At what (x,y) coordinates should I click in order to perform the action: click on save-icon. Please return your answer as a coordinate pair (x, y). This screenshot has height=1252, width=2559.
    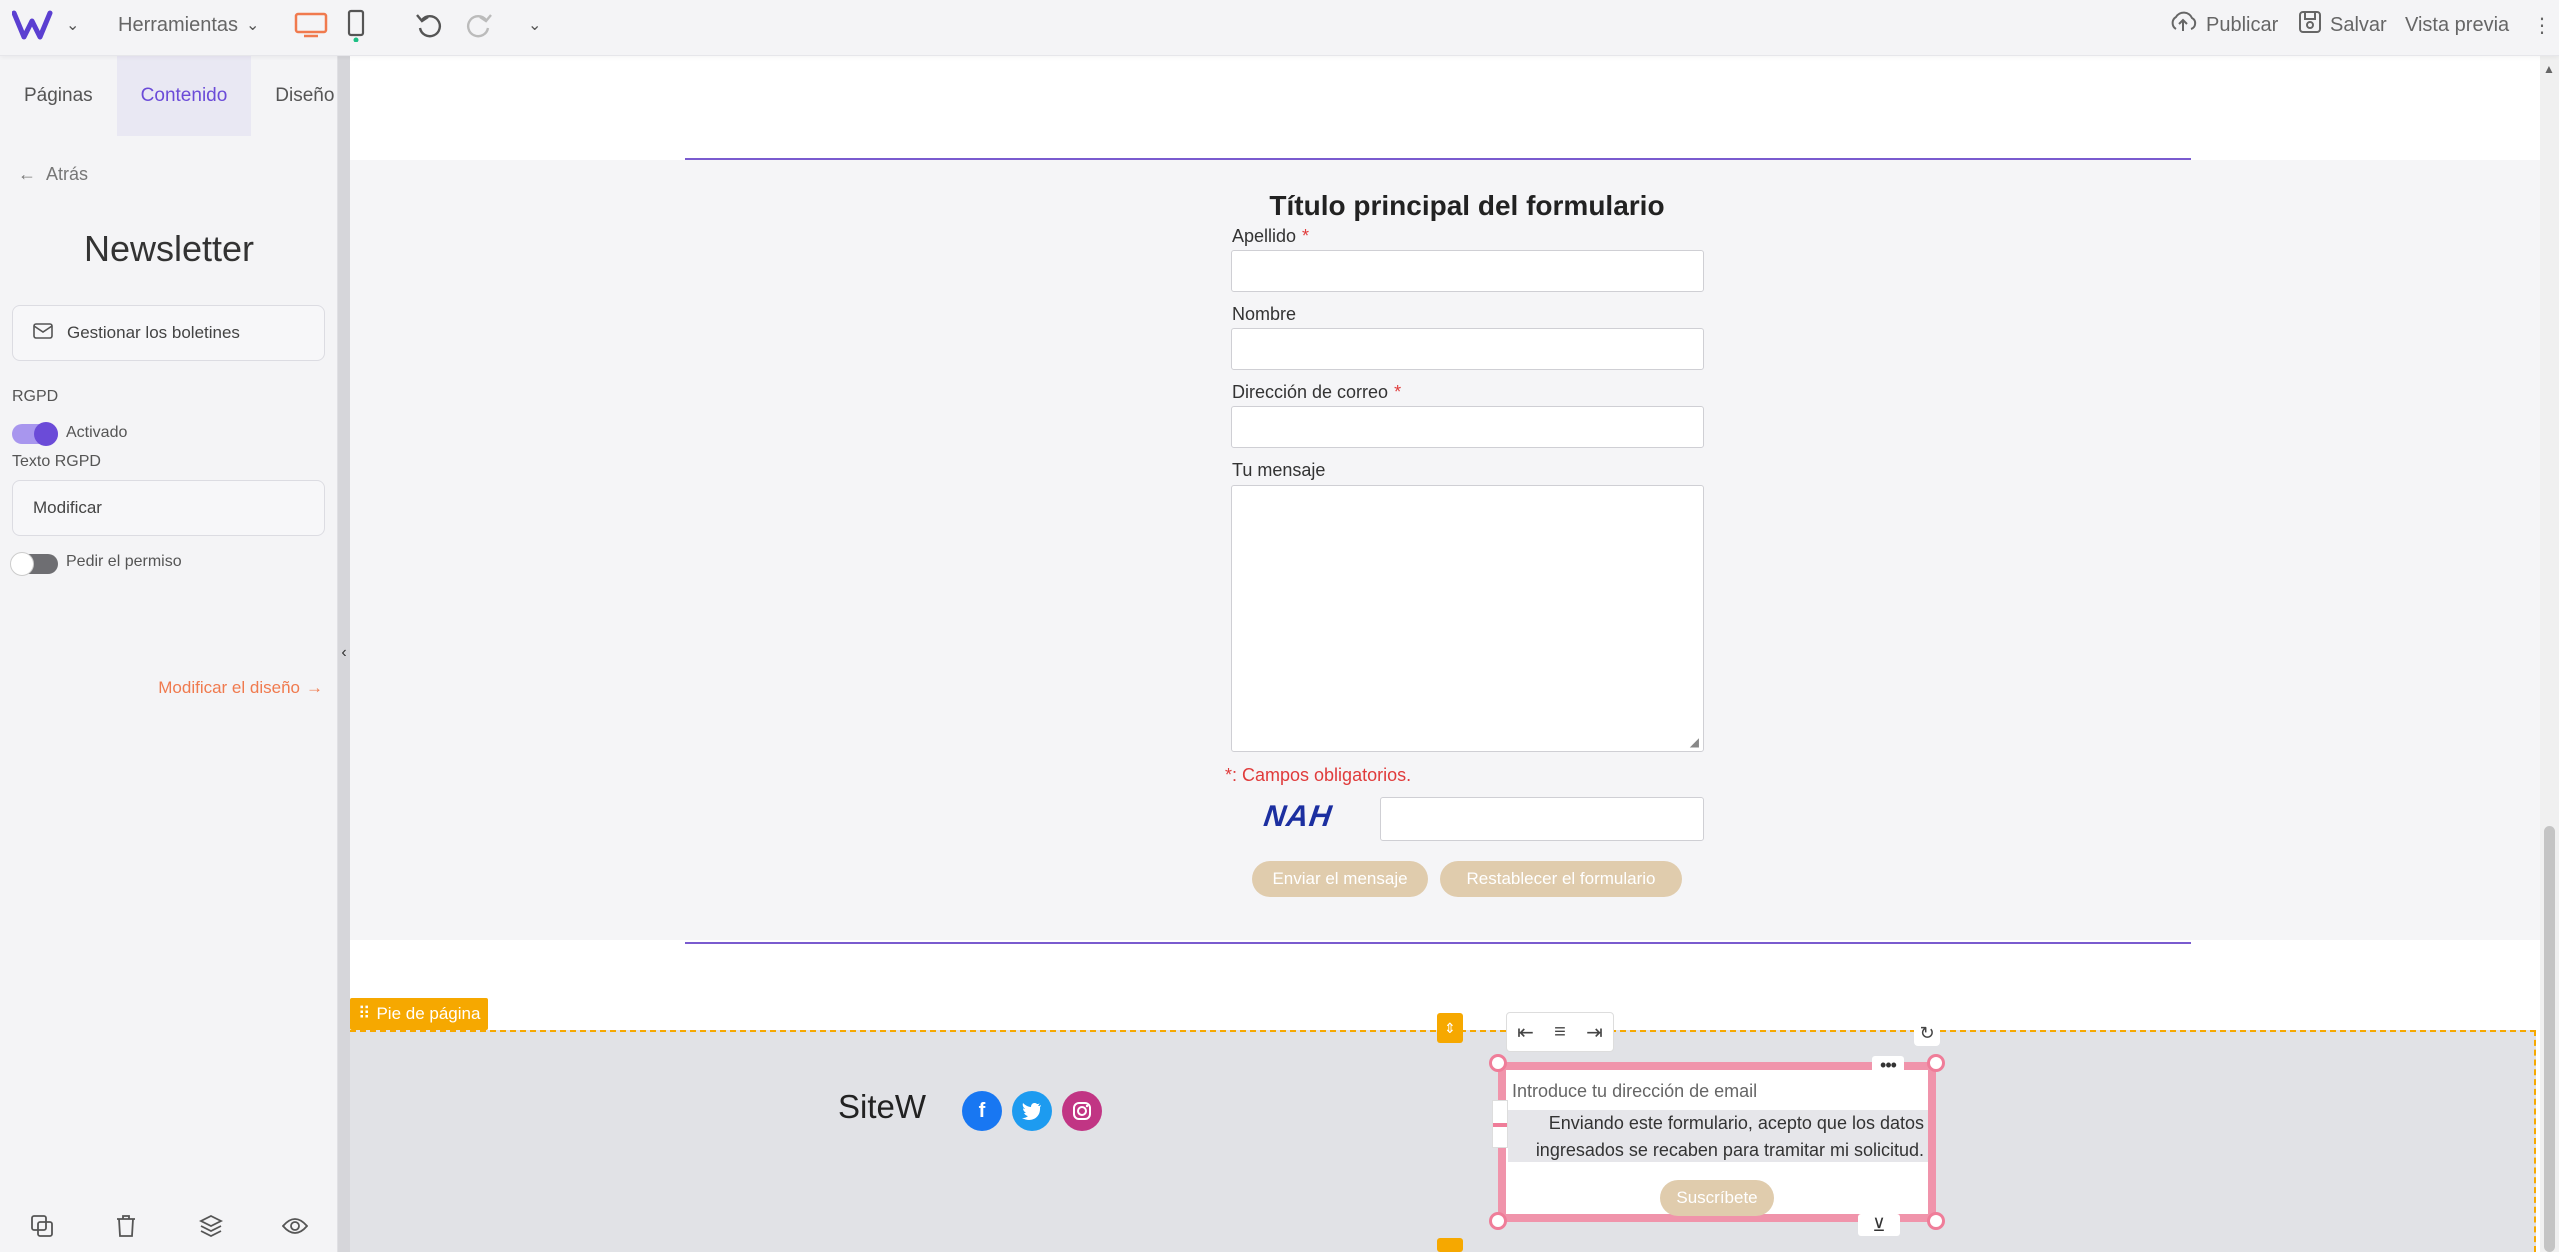
    Looking at the image, I should click on (2310, 25).